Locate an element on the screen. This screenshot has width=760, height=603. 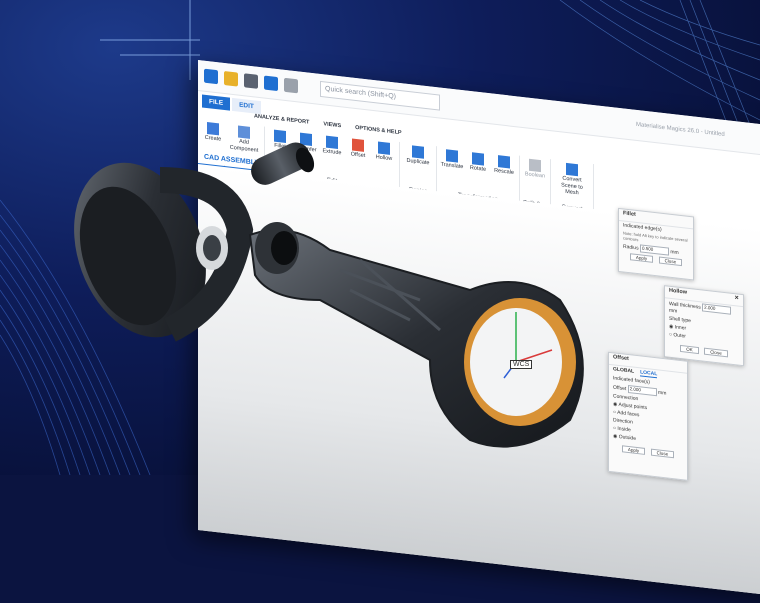
wcs-label: WCS is located at coordinates (521, 364).